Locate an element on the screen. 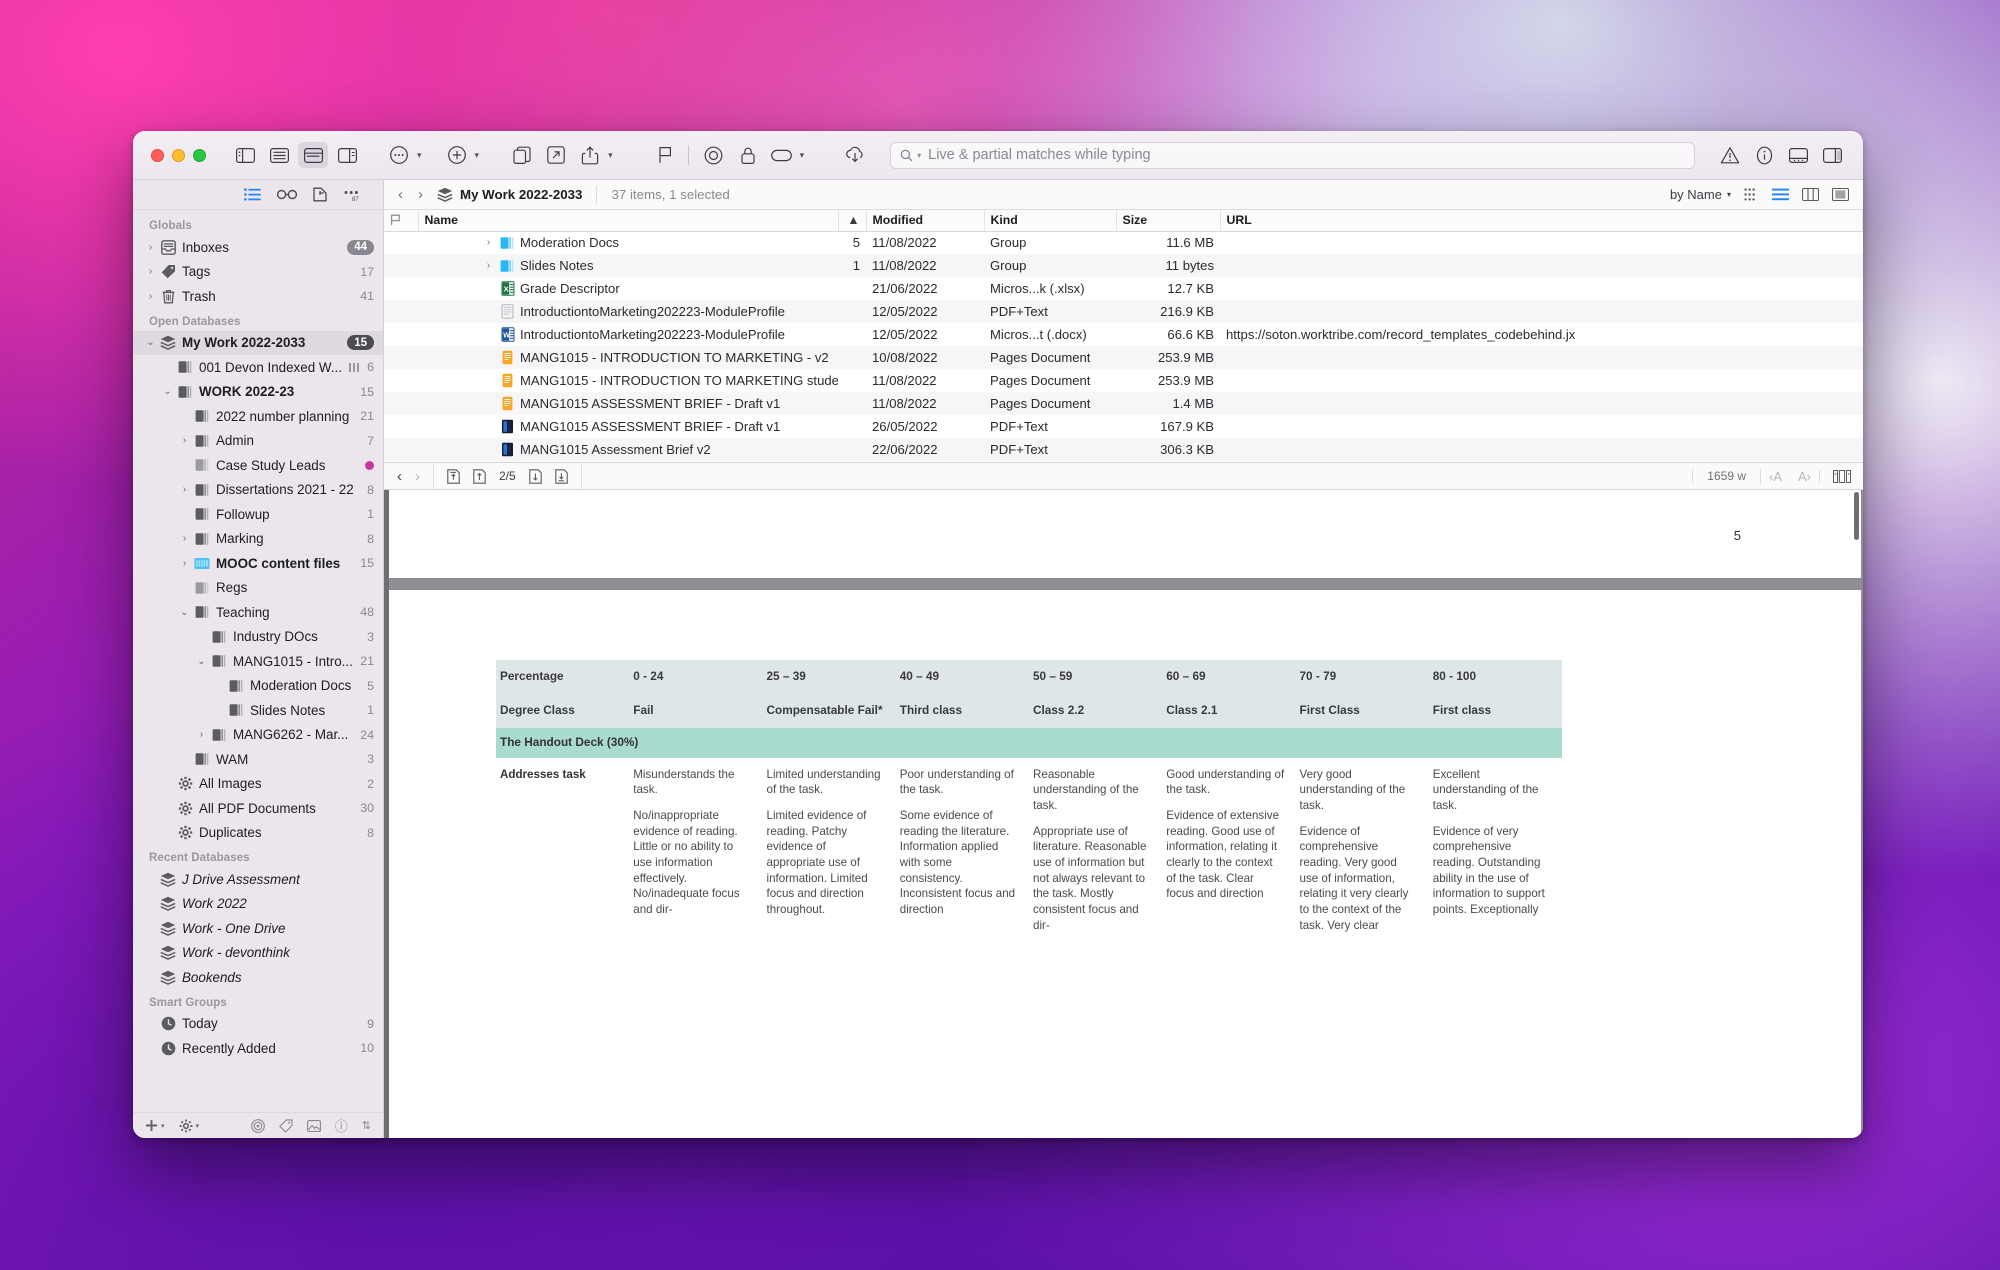  share-icon is located at coordinates (590, 155).